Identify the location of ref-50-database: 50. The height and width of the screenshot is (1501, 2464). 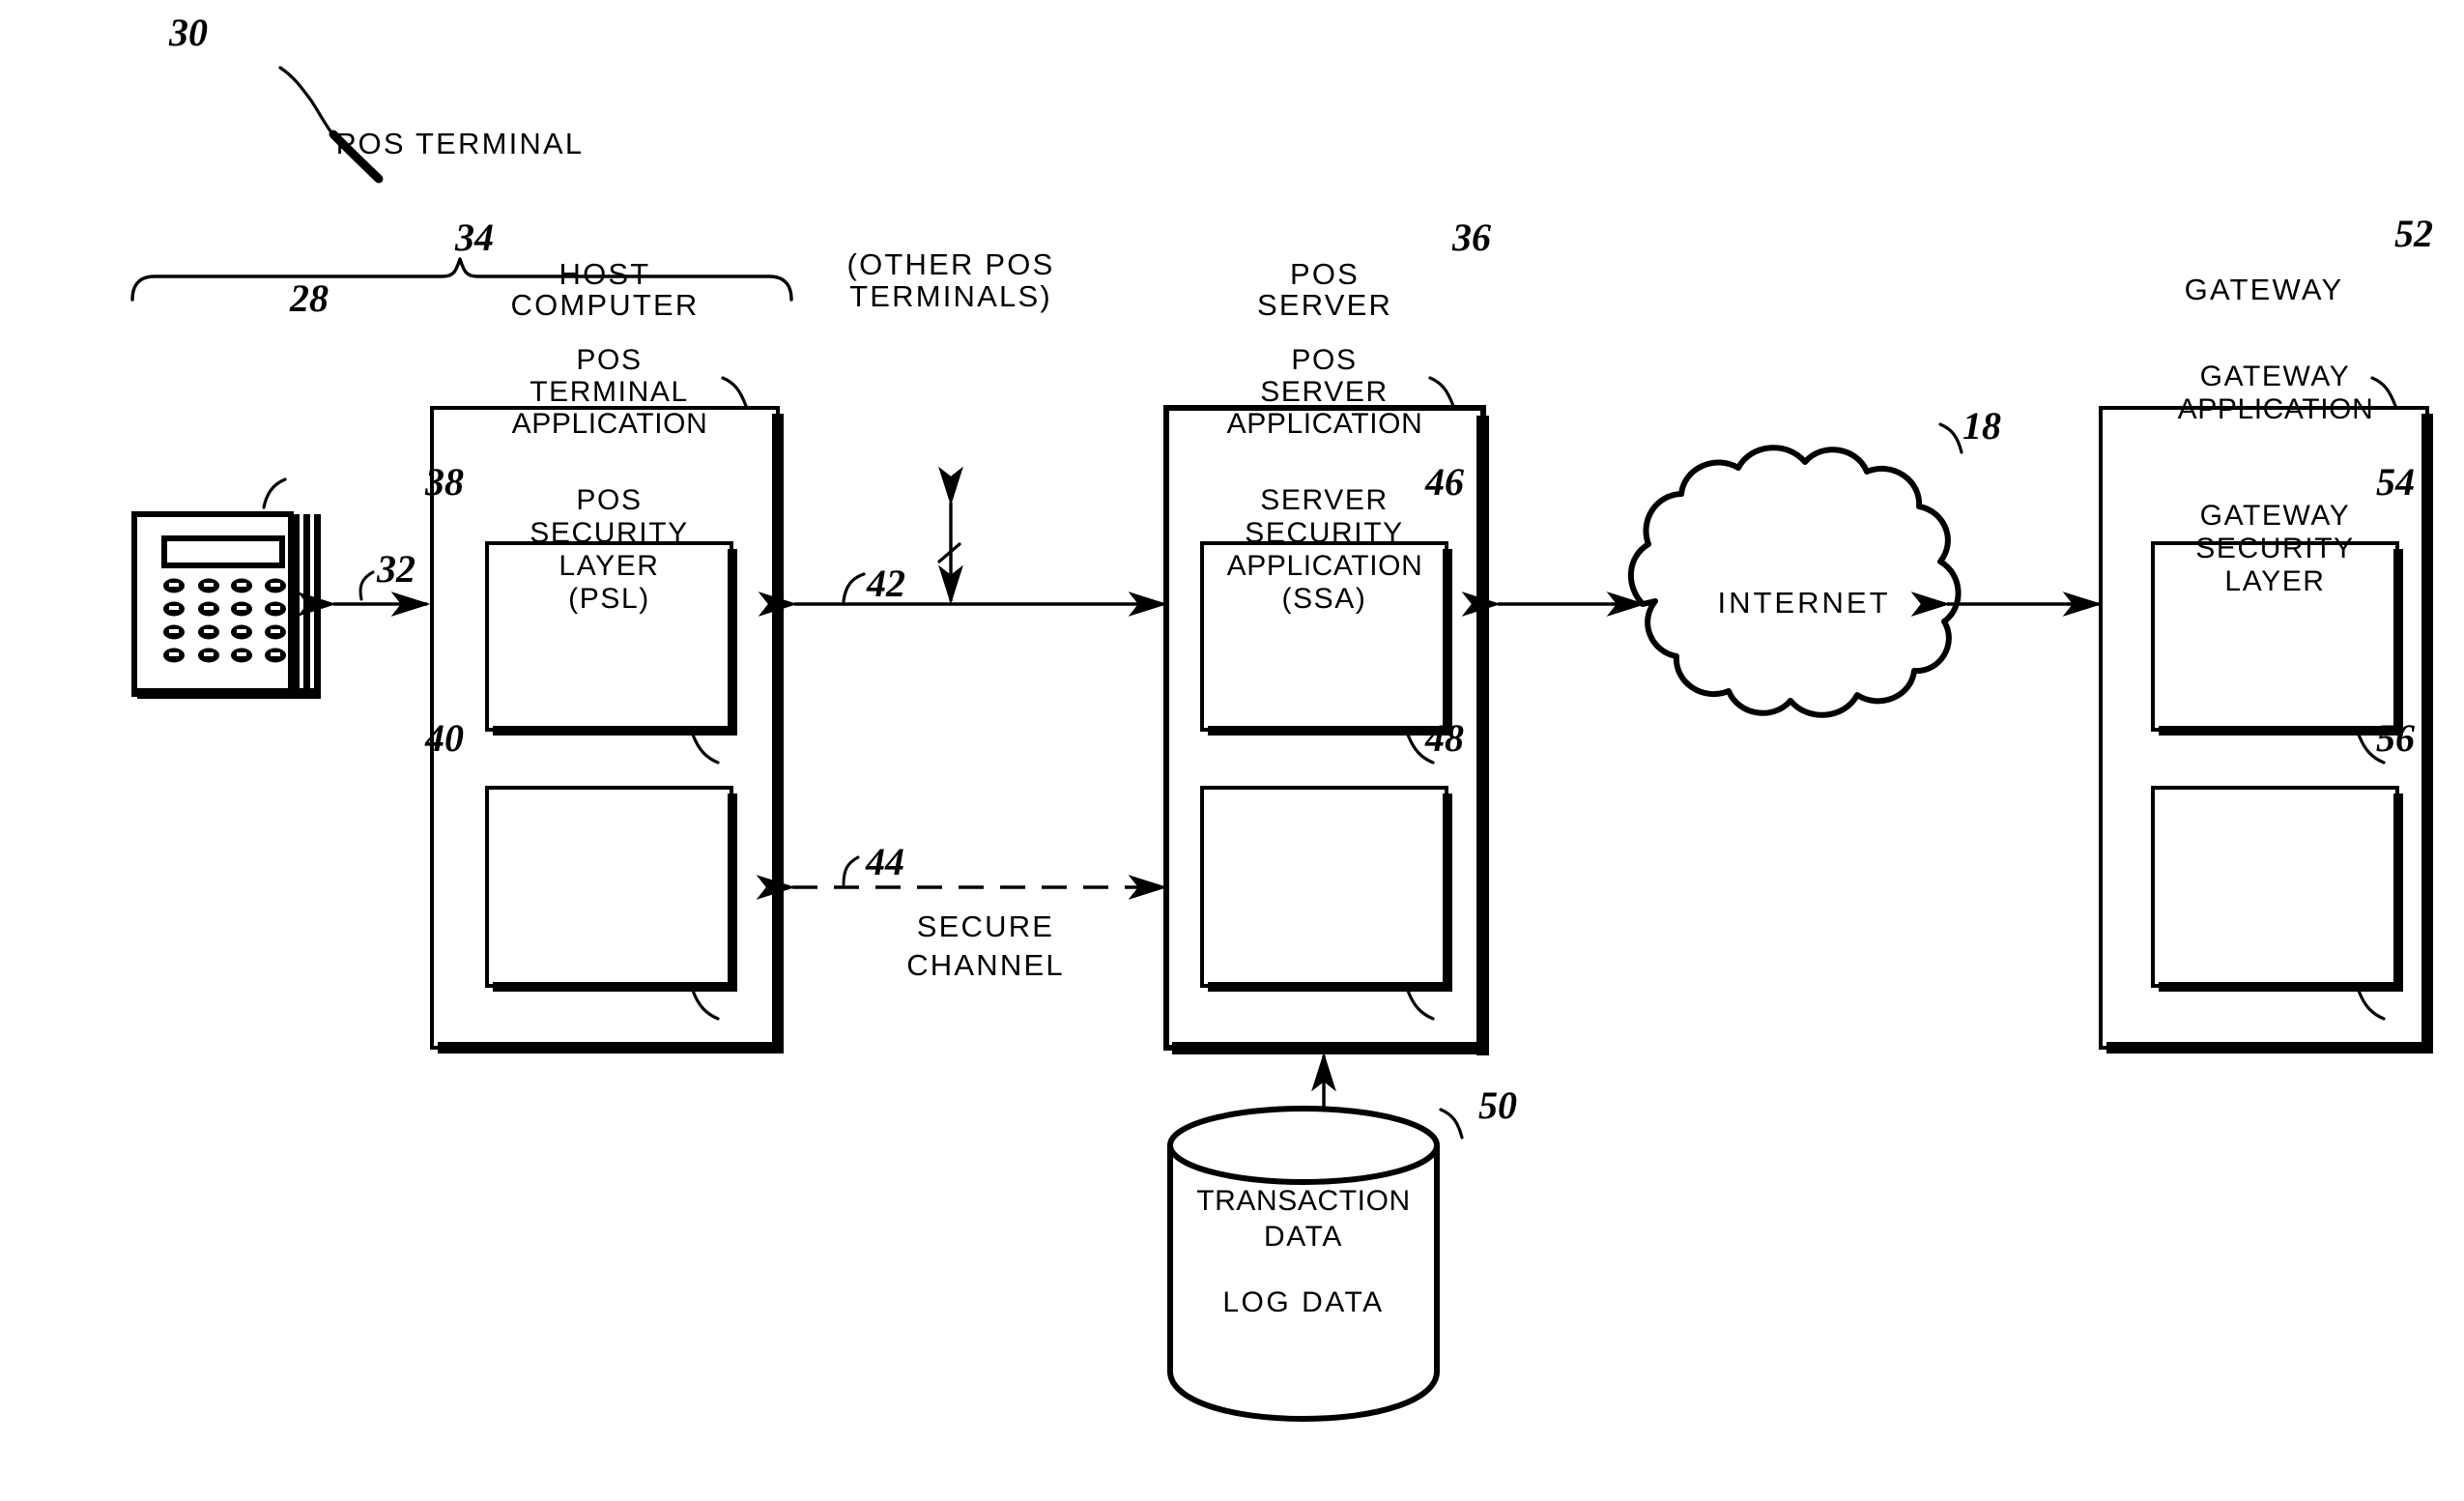
(1497, 1105).